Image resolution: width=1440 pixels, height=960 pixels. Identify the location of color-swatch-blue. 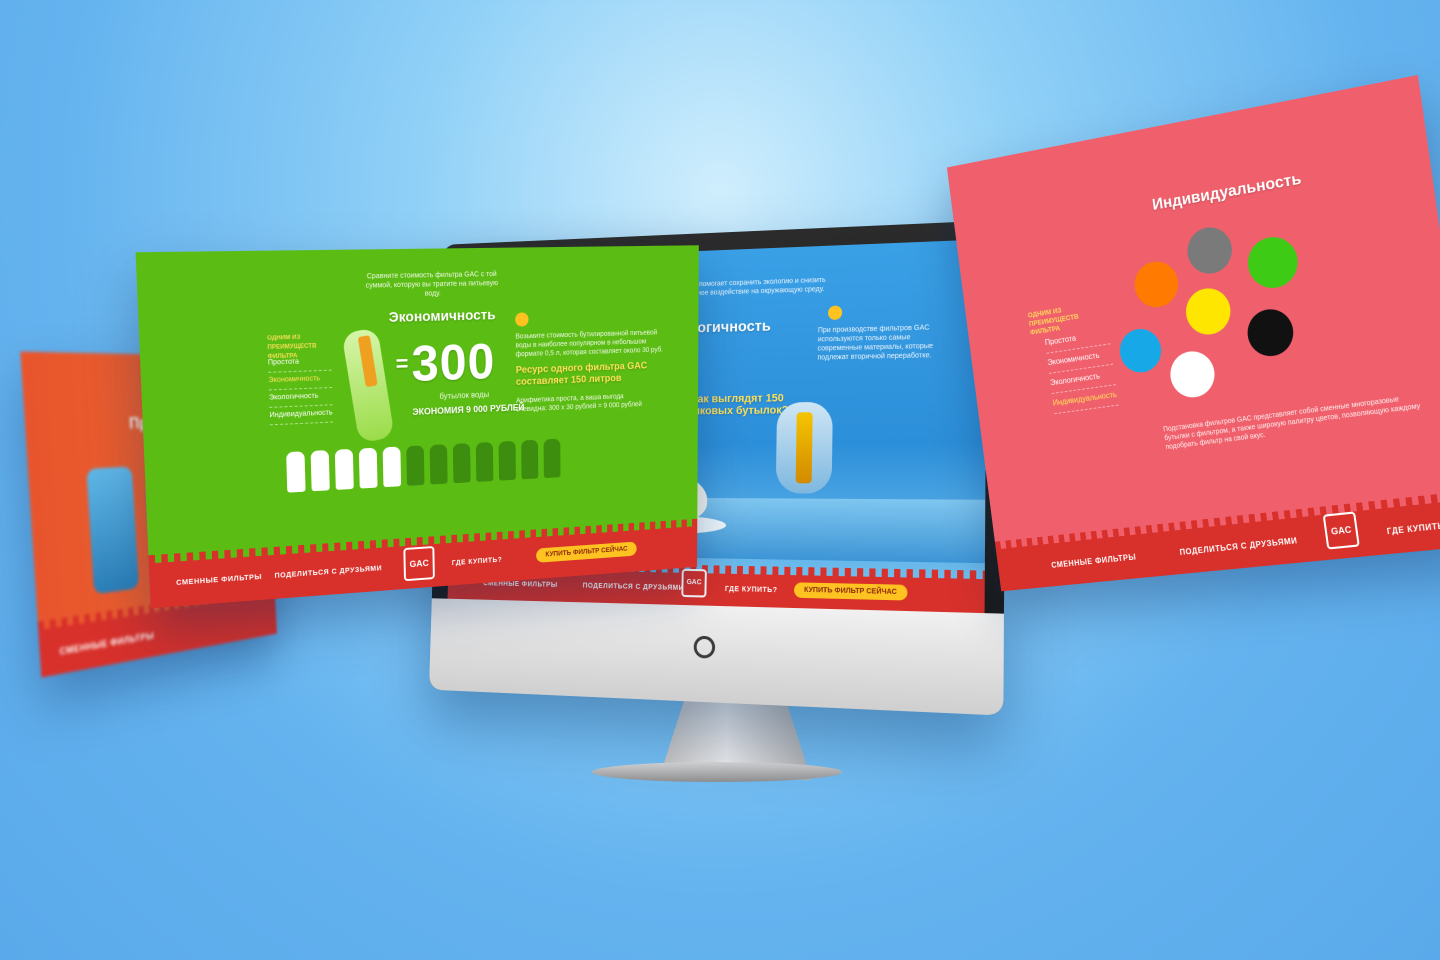
(1140, 351).